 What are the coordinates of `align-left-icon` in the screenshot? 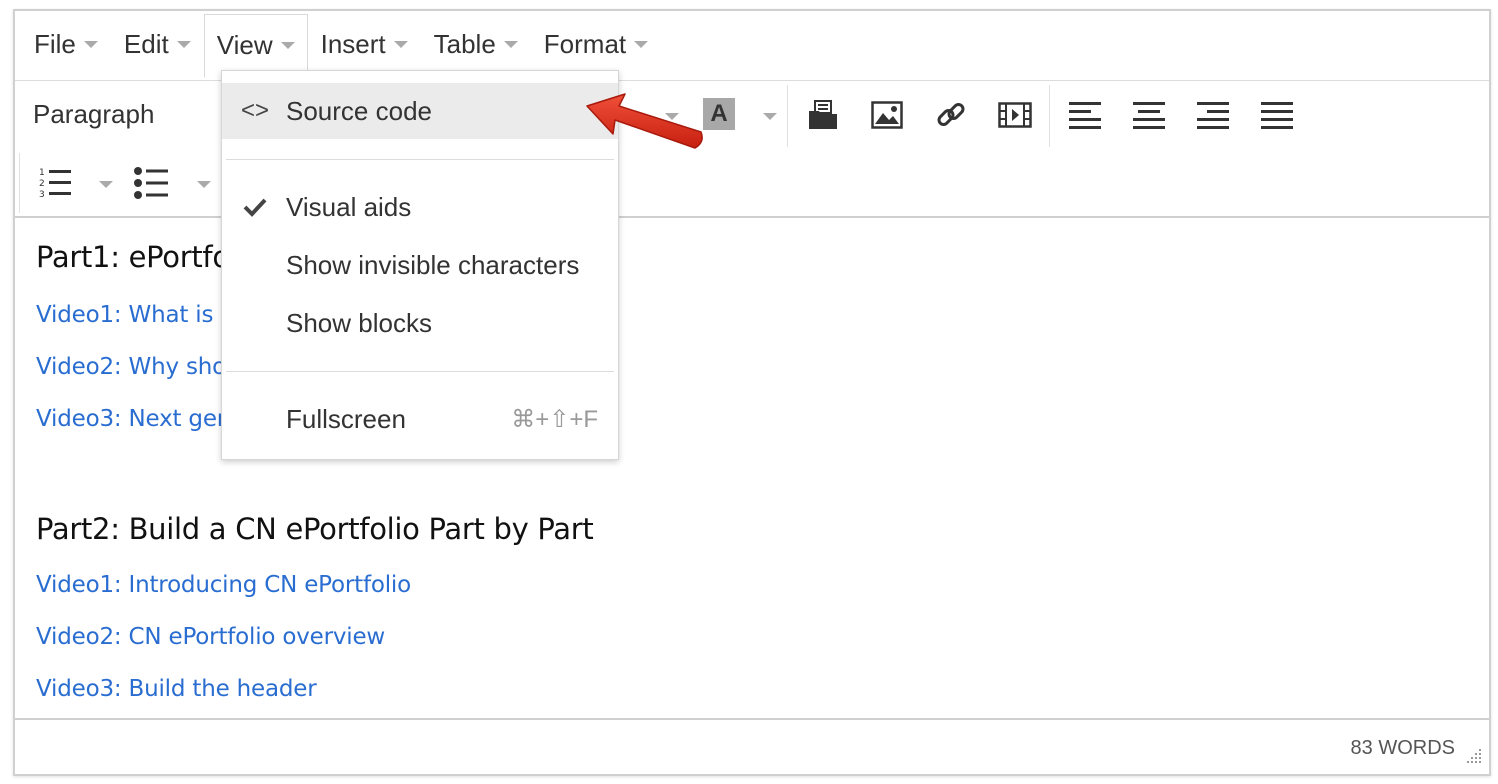 It's located at (1085, 115).